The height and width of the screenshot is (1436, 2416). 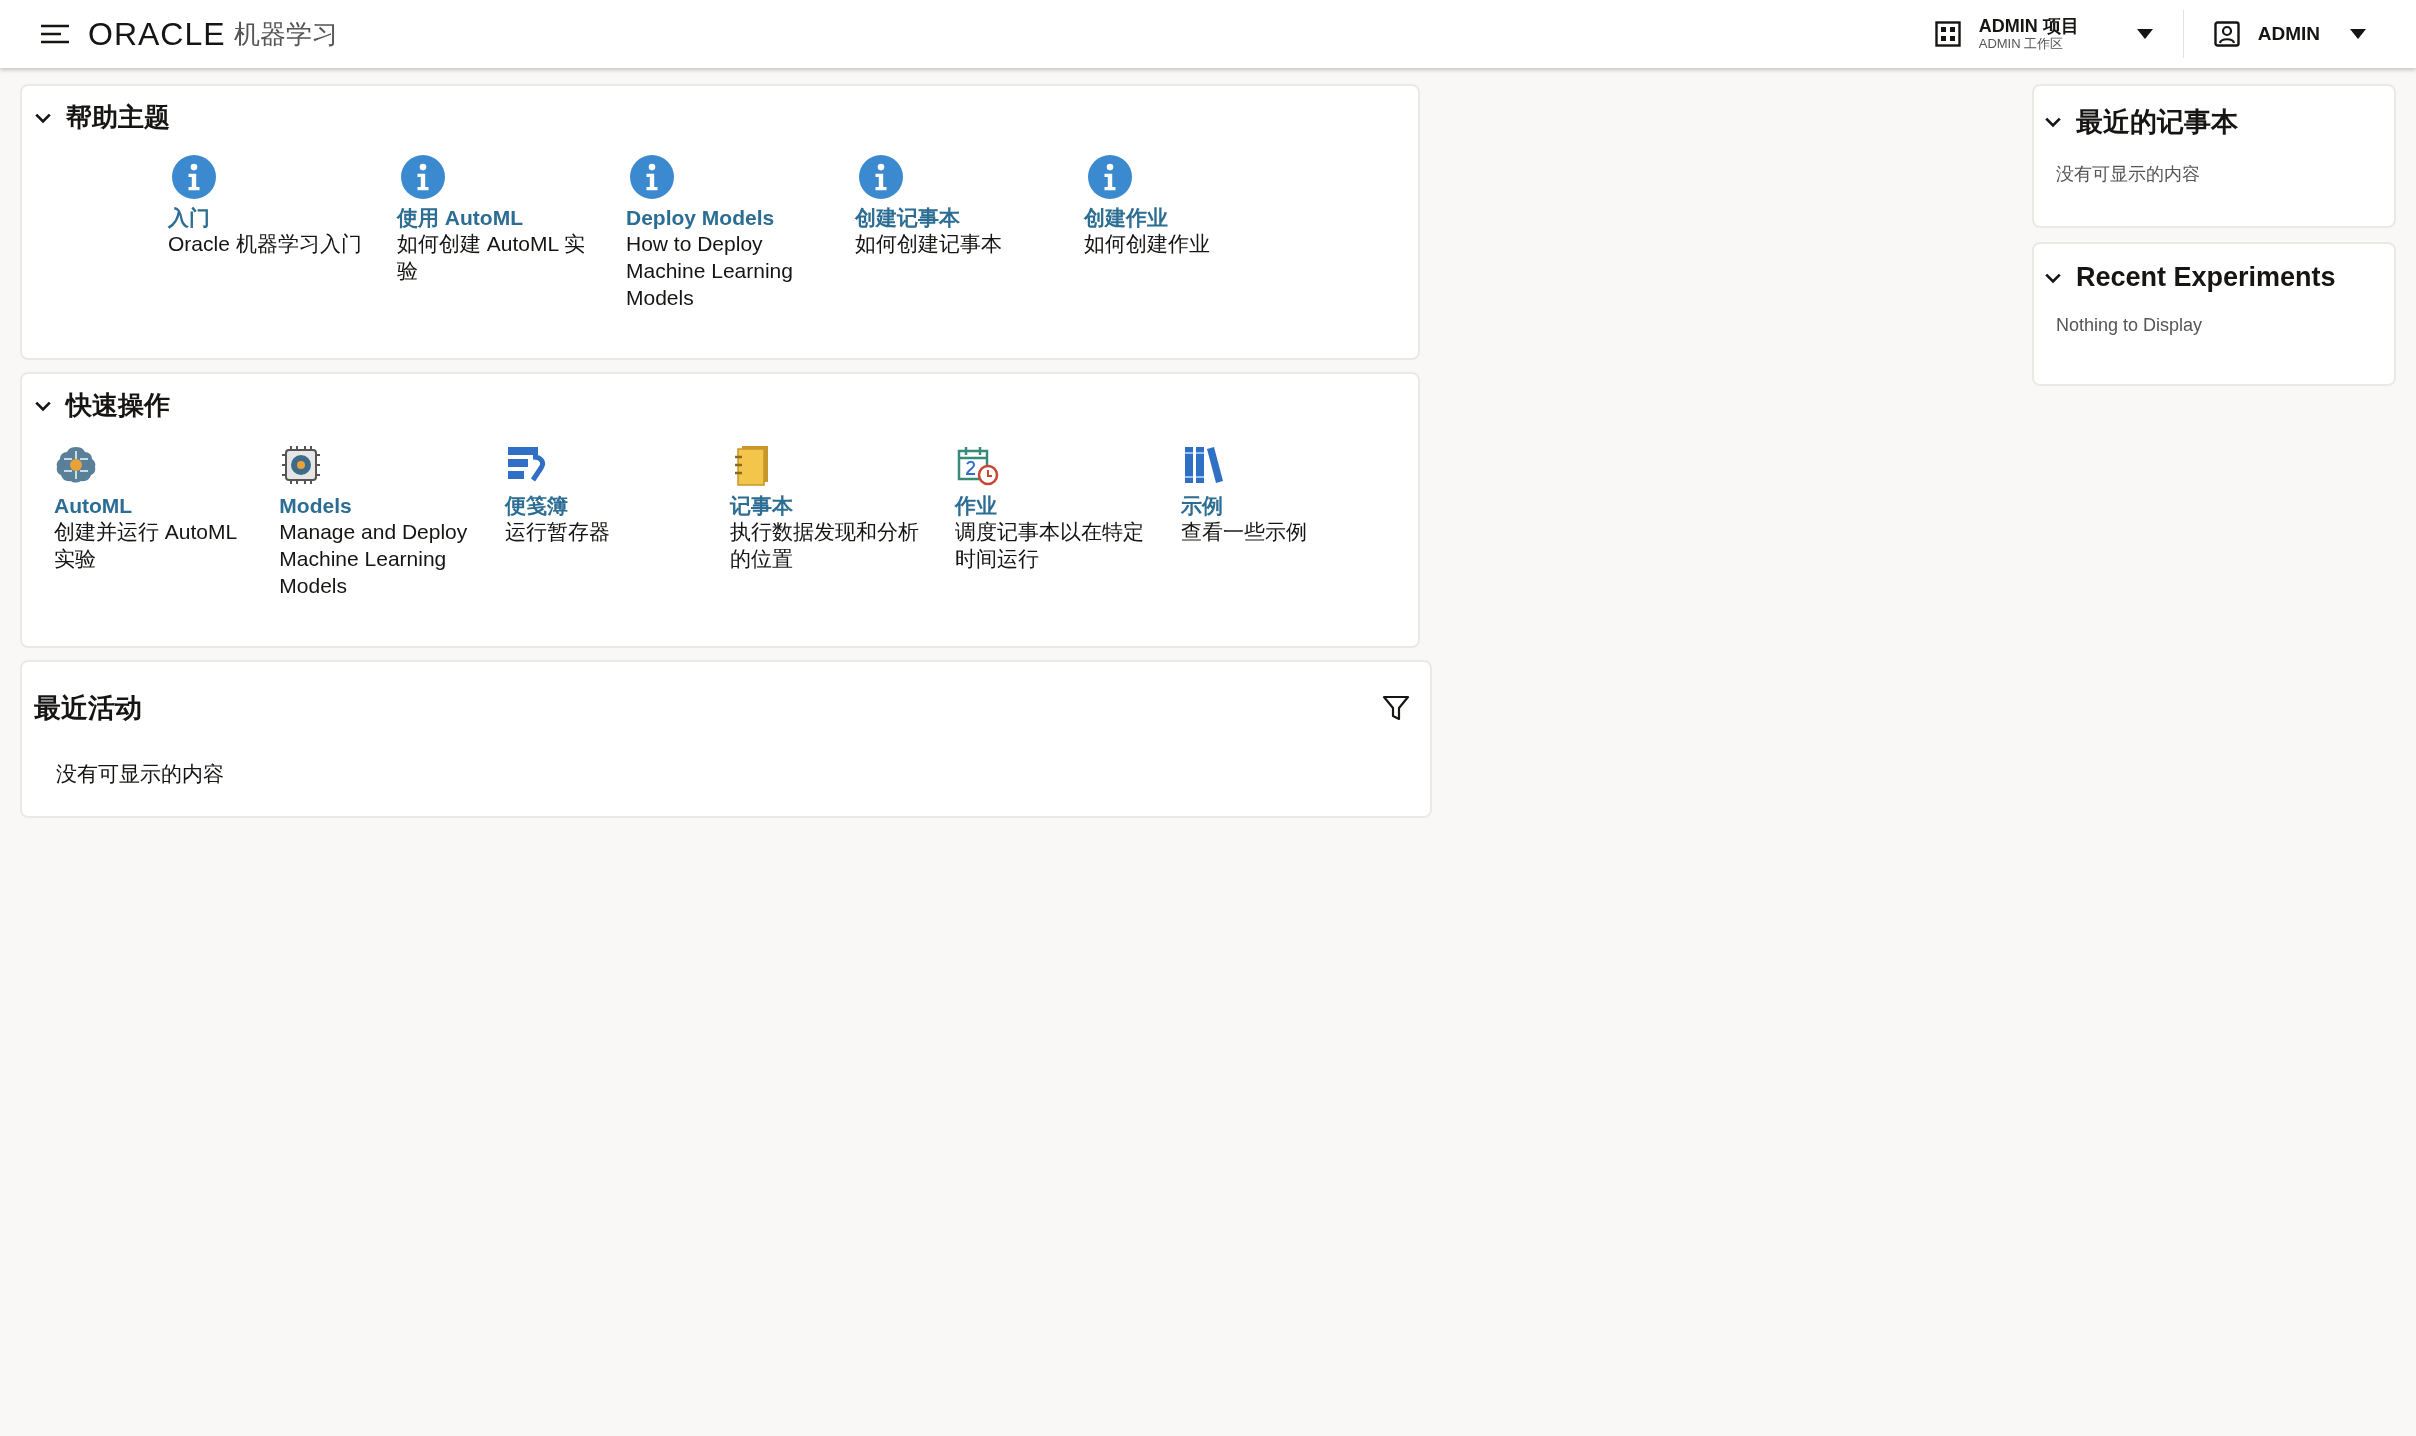 I want to click on topic-description: How to Deploy Machine Learning Models, so click(x=710, y=271).